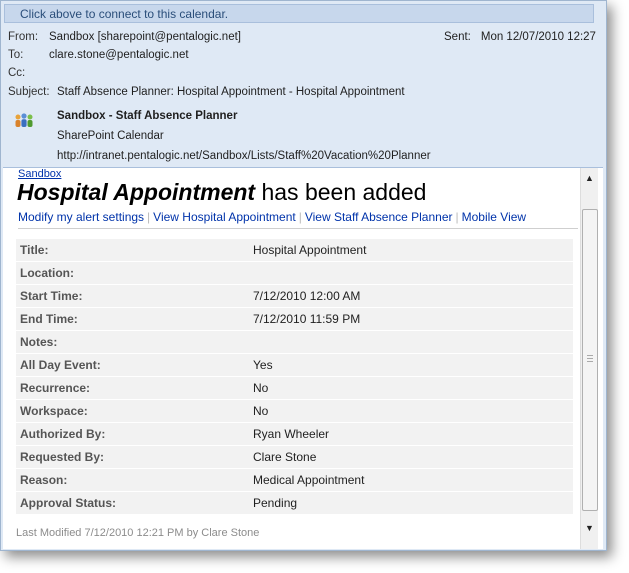 The height and width of the screenshot is (573, 629). I want to click on table-row: Recurrence: No, so click(294, 388).